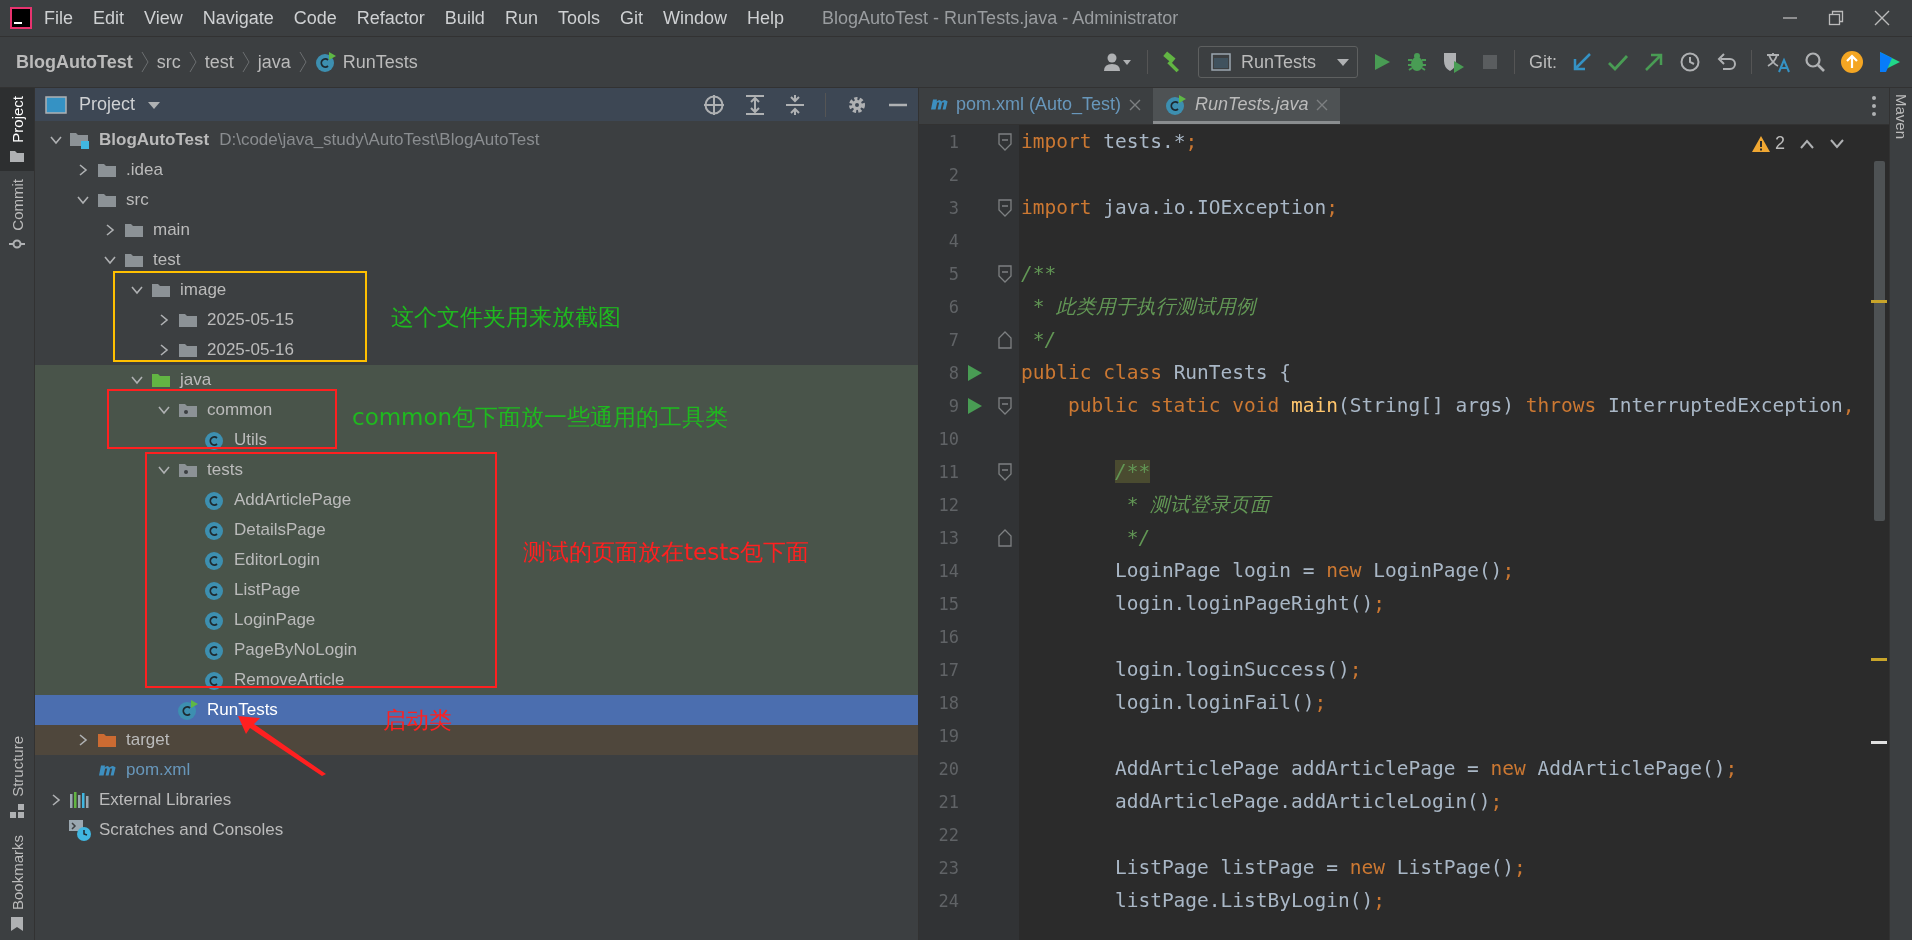  Describe the element at coordinates (196, 380) in the screenshot. I see `tree-item: java` at that location.